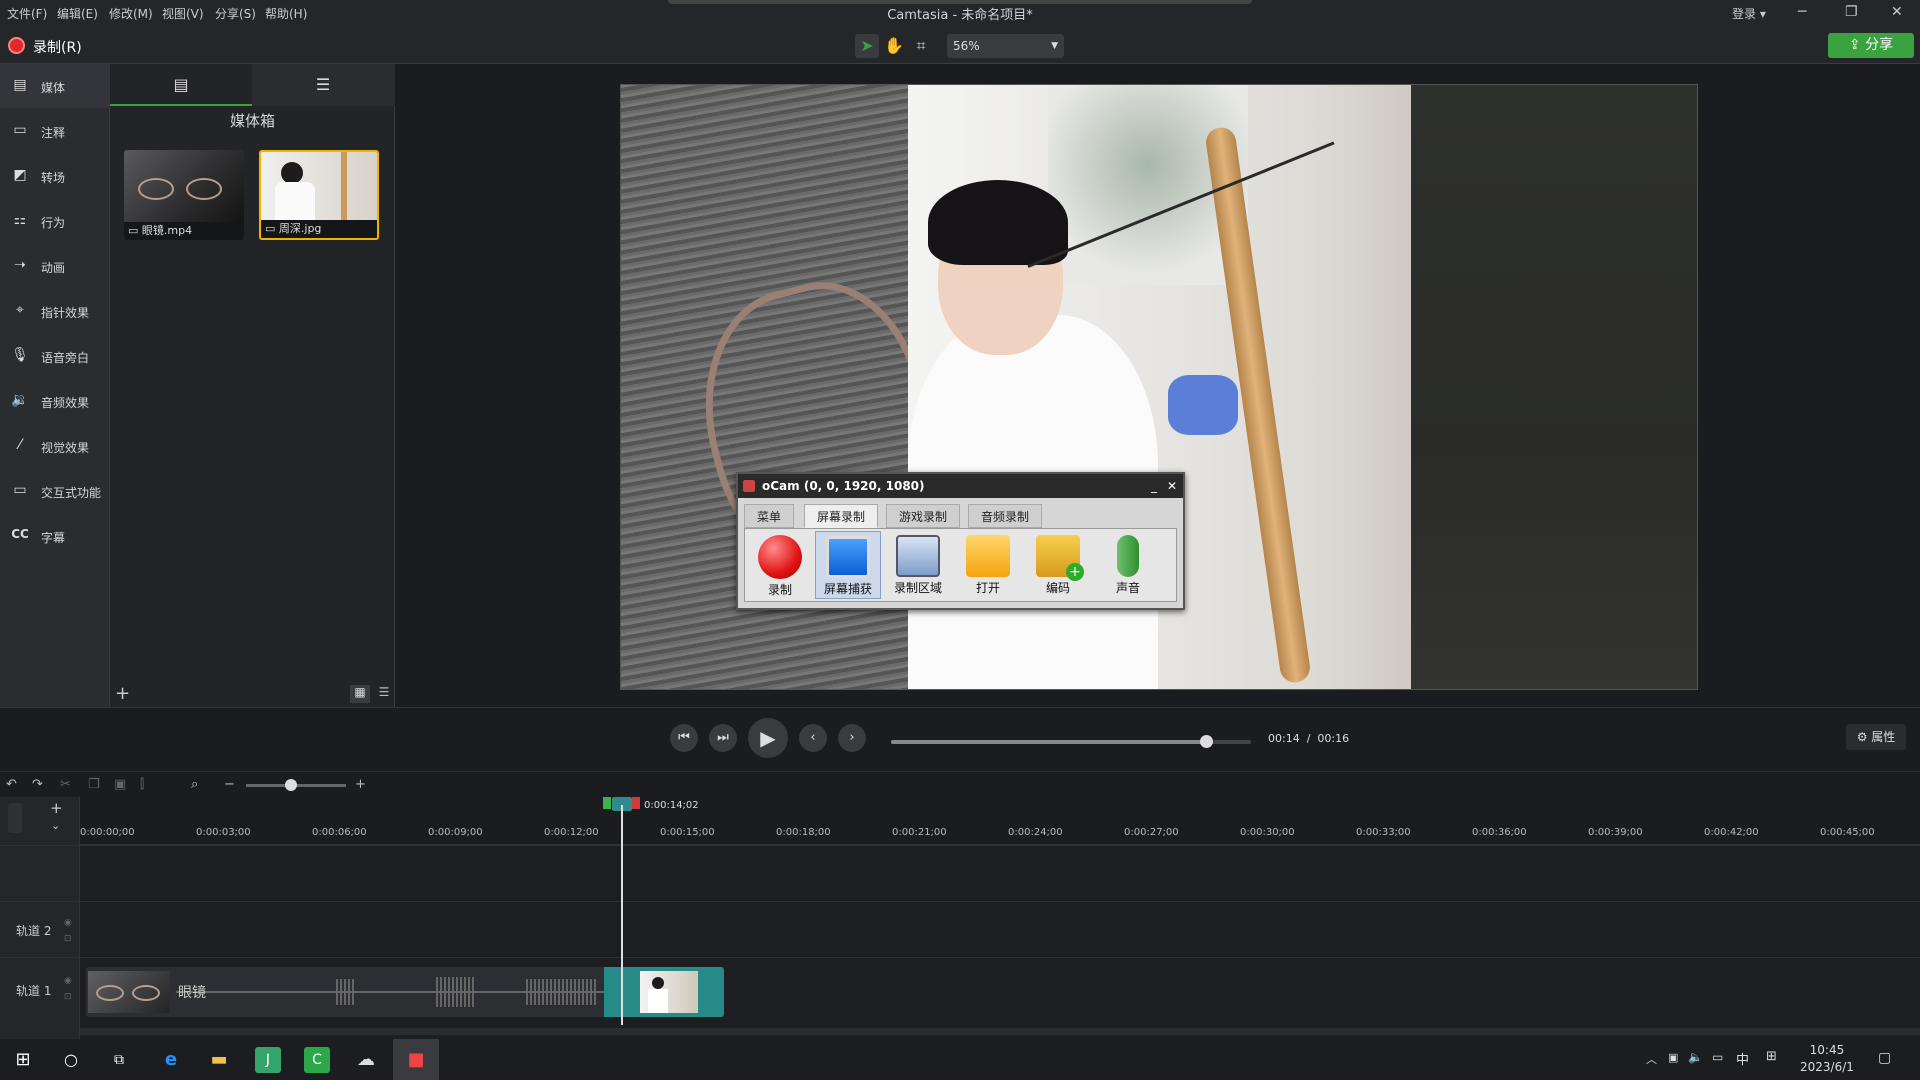 Image resolution: width=1920 pixels, height=1080 pixels. I want to click on pan-tool-icon: ✋, so click(894, 46).